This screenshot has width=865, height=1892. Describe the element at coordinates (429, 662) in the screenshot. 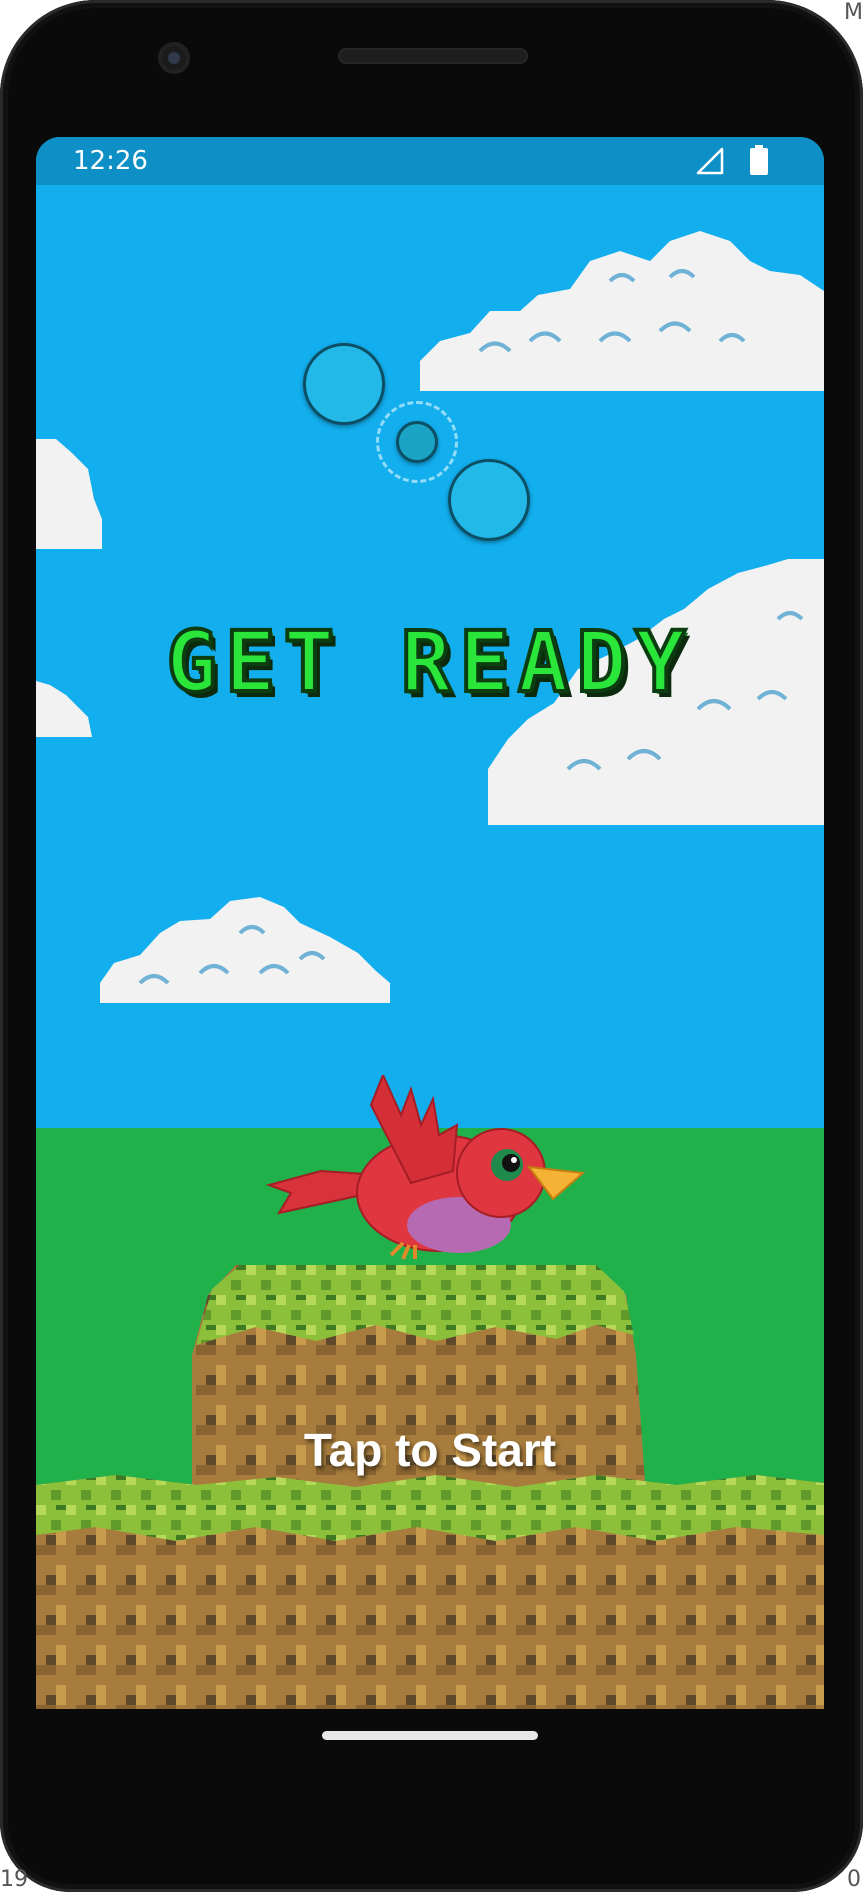

I see `get-ready-title: GET READY` at that location.